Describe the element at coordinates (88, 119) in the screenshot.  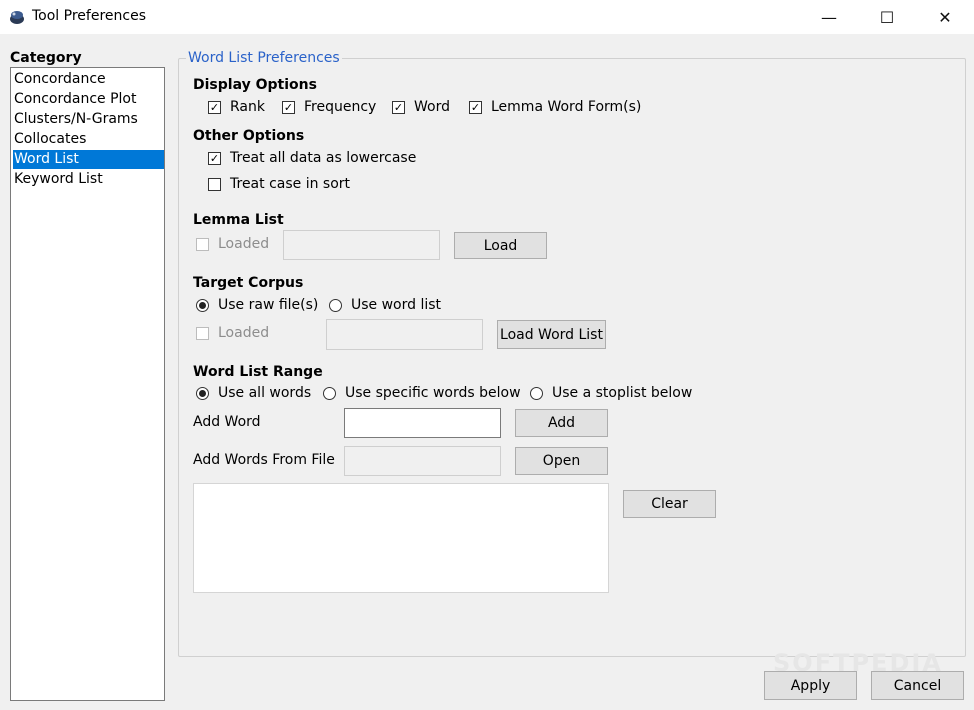
I see `category-item-clusters: Clusters/N-Grams` at that location.